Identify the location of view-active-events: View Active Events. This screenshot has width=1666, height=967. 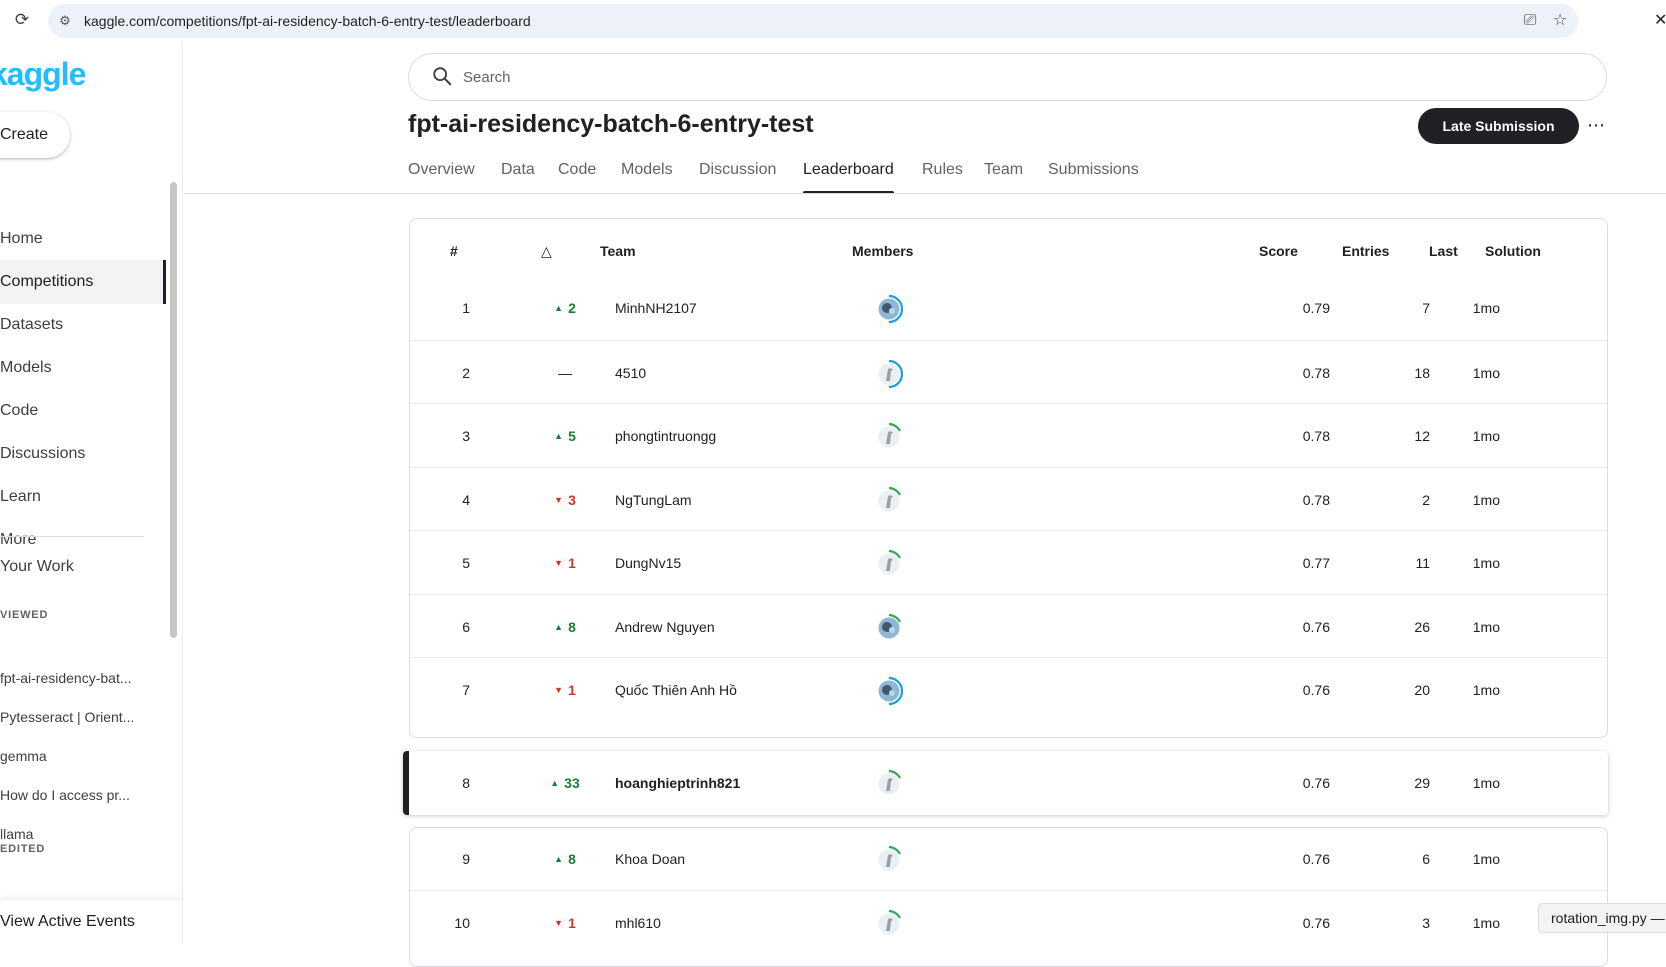
(91, 921).